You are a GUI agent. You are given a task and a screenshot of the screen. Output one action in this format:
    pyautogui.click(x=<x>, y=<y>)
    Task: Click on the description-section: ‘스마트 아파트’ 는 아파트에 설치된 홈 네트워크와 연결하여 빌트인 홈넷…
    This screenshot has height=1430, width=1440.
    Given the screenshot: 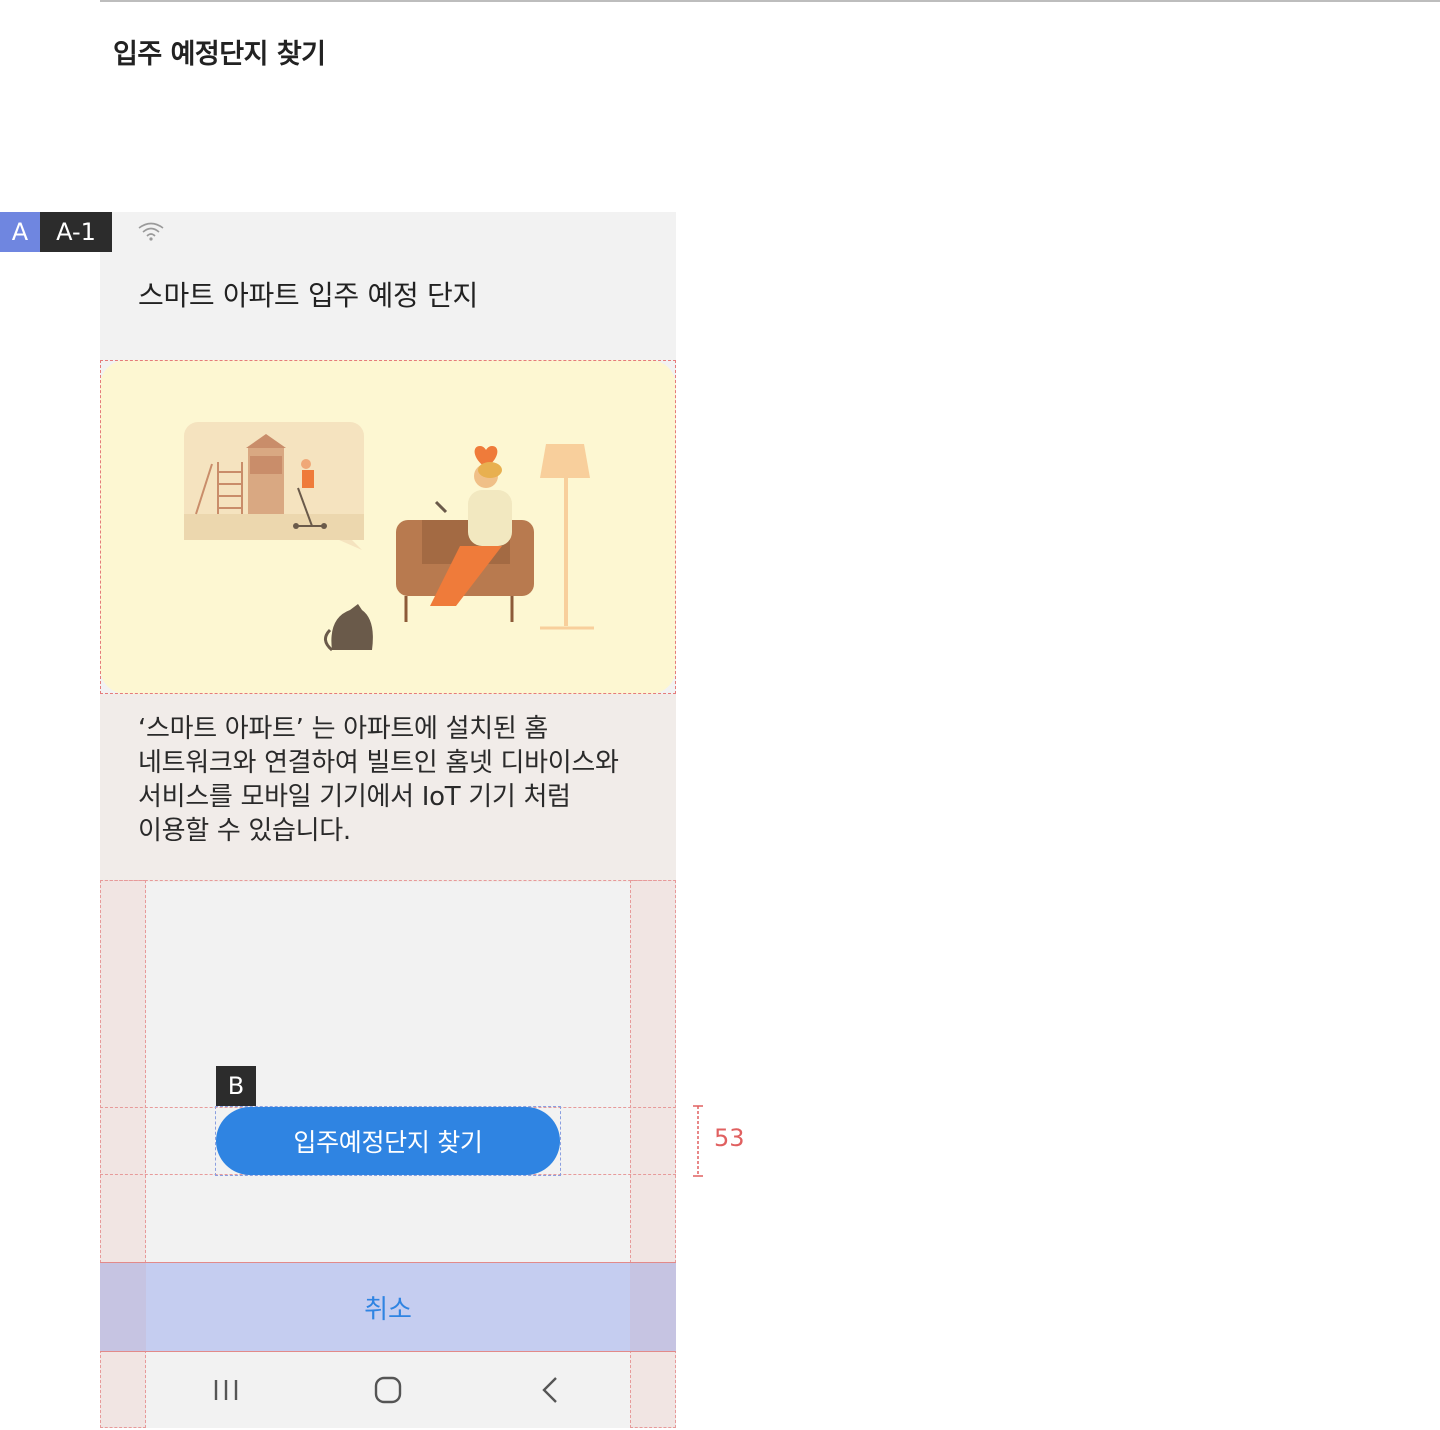 What is the action you would take?
    pyautogui.click(x=388, y=788)
    